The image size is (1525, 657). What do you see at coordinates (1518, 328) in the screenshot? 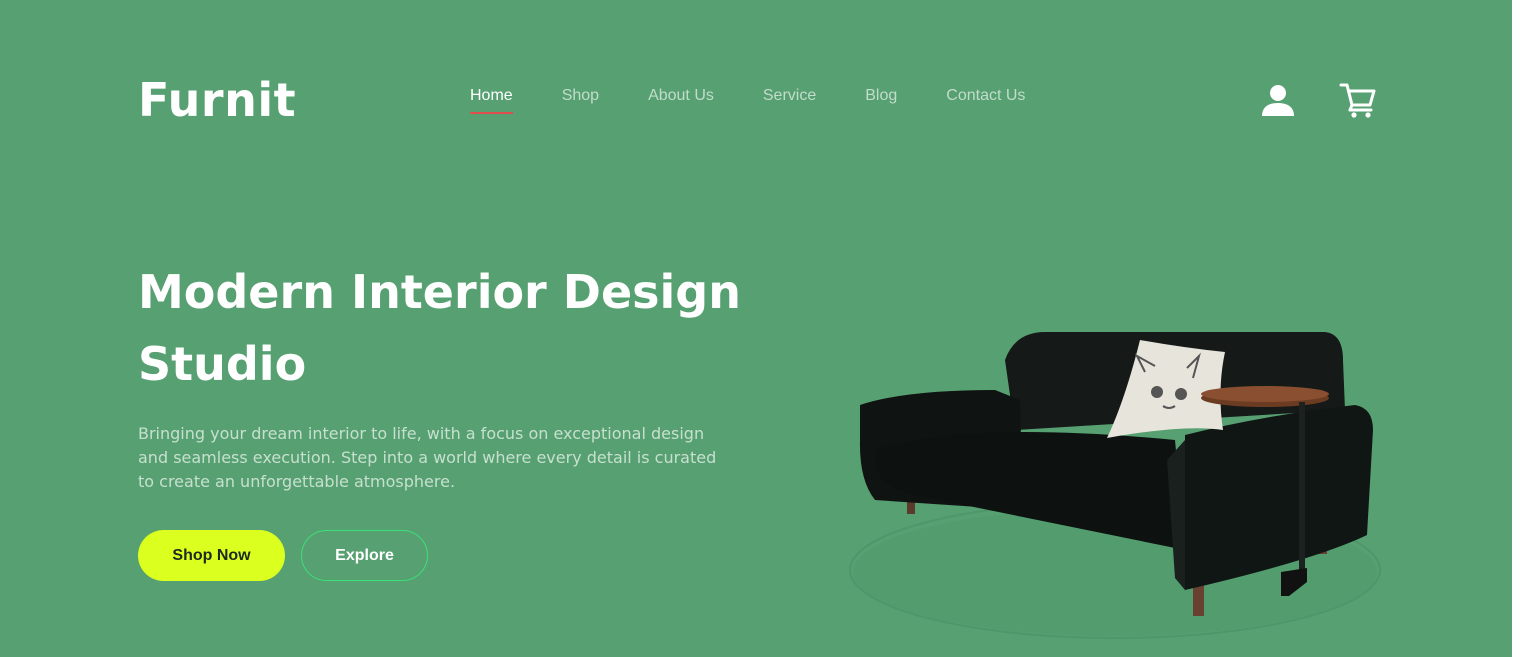
I see `scrollbar-track` at bounding box center [1518, 328].